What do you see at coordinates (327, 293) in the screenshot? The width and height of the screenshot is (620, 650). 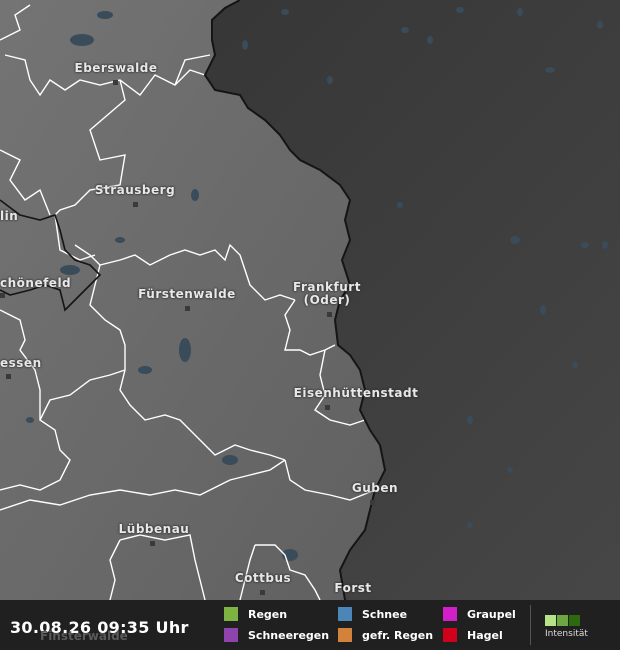 I see `city-label-frankfurt-oder: Frankfurt (Oder)` at bounding box center [327, 293].